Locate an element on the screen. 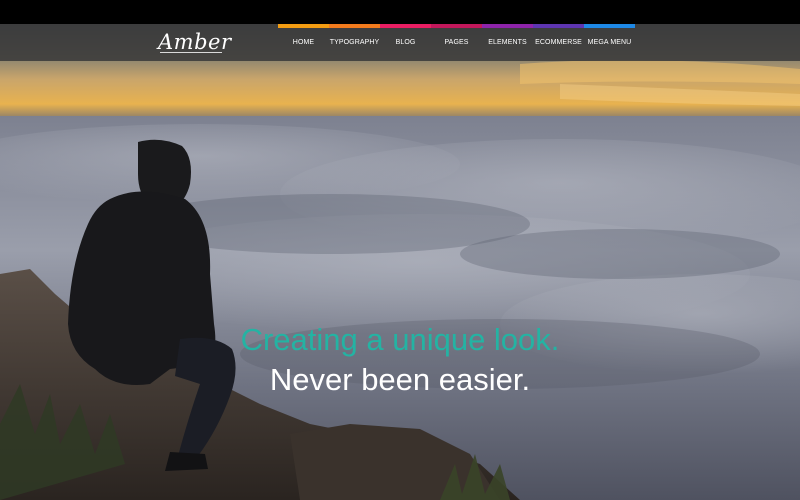 This screenshot has width=800, height=500. menu-item-elements: ELEMENTS is located at coordinates (507, 42).